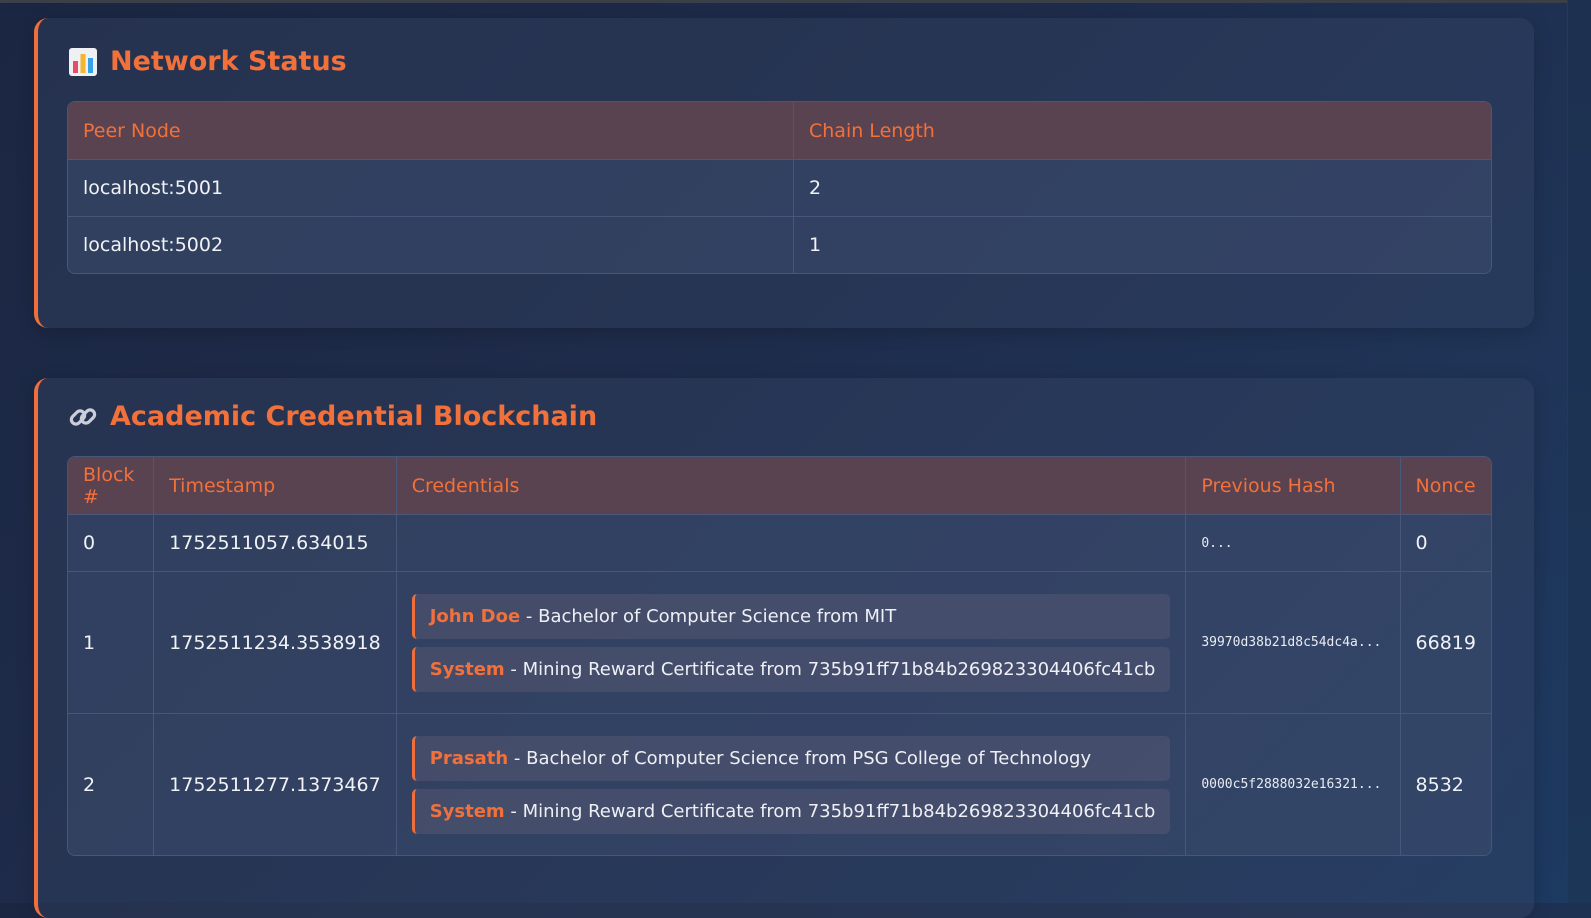 Image resolution: width=1591 pixels, height=918 pixels. What do you see at coordinates (708, 616) in the screenshot?
I see `credential-detail: - Bachelor of Computer Science from MIT` at bounding box center [708, 616].